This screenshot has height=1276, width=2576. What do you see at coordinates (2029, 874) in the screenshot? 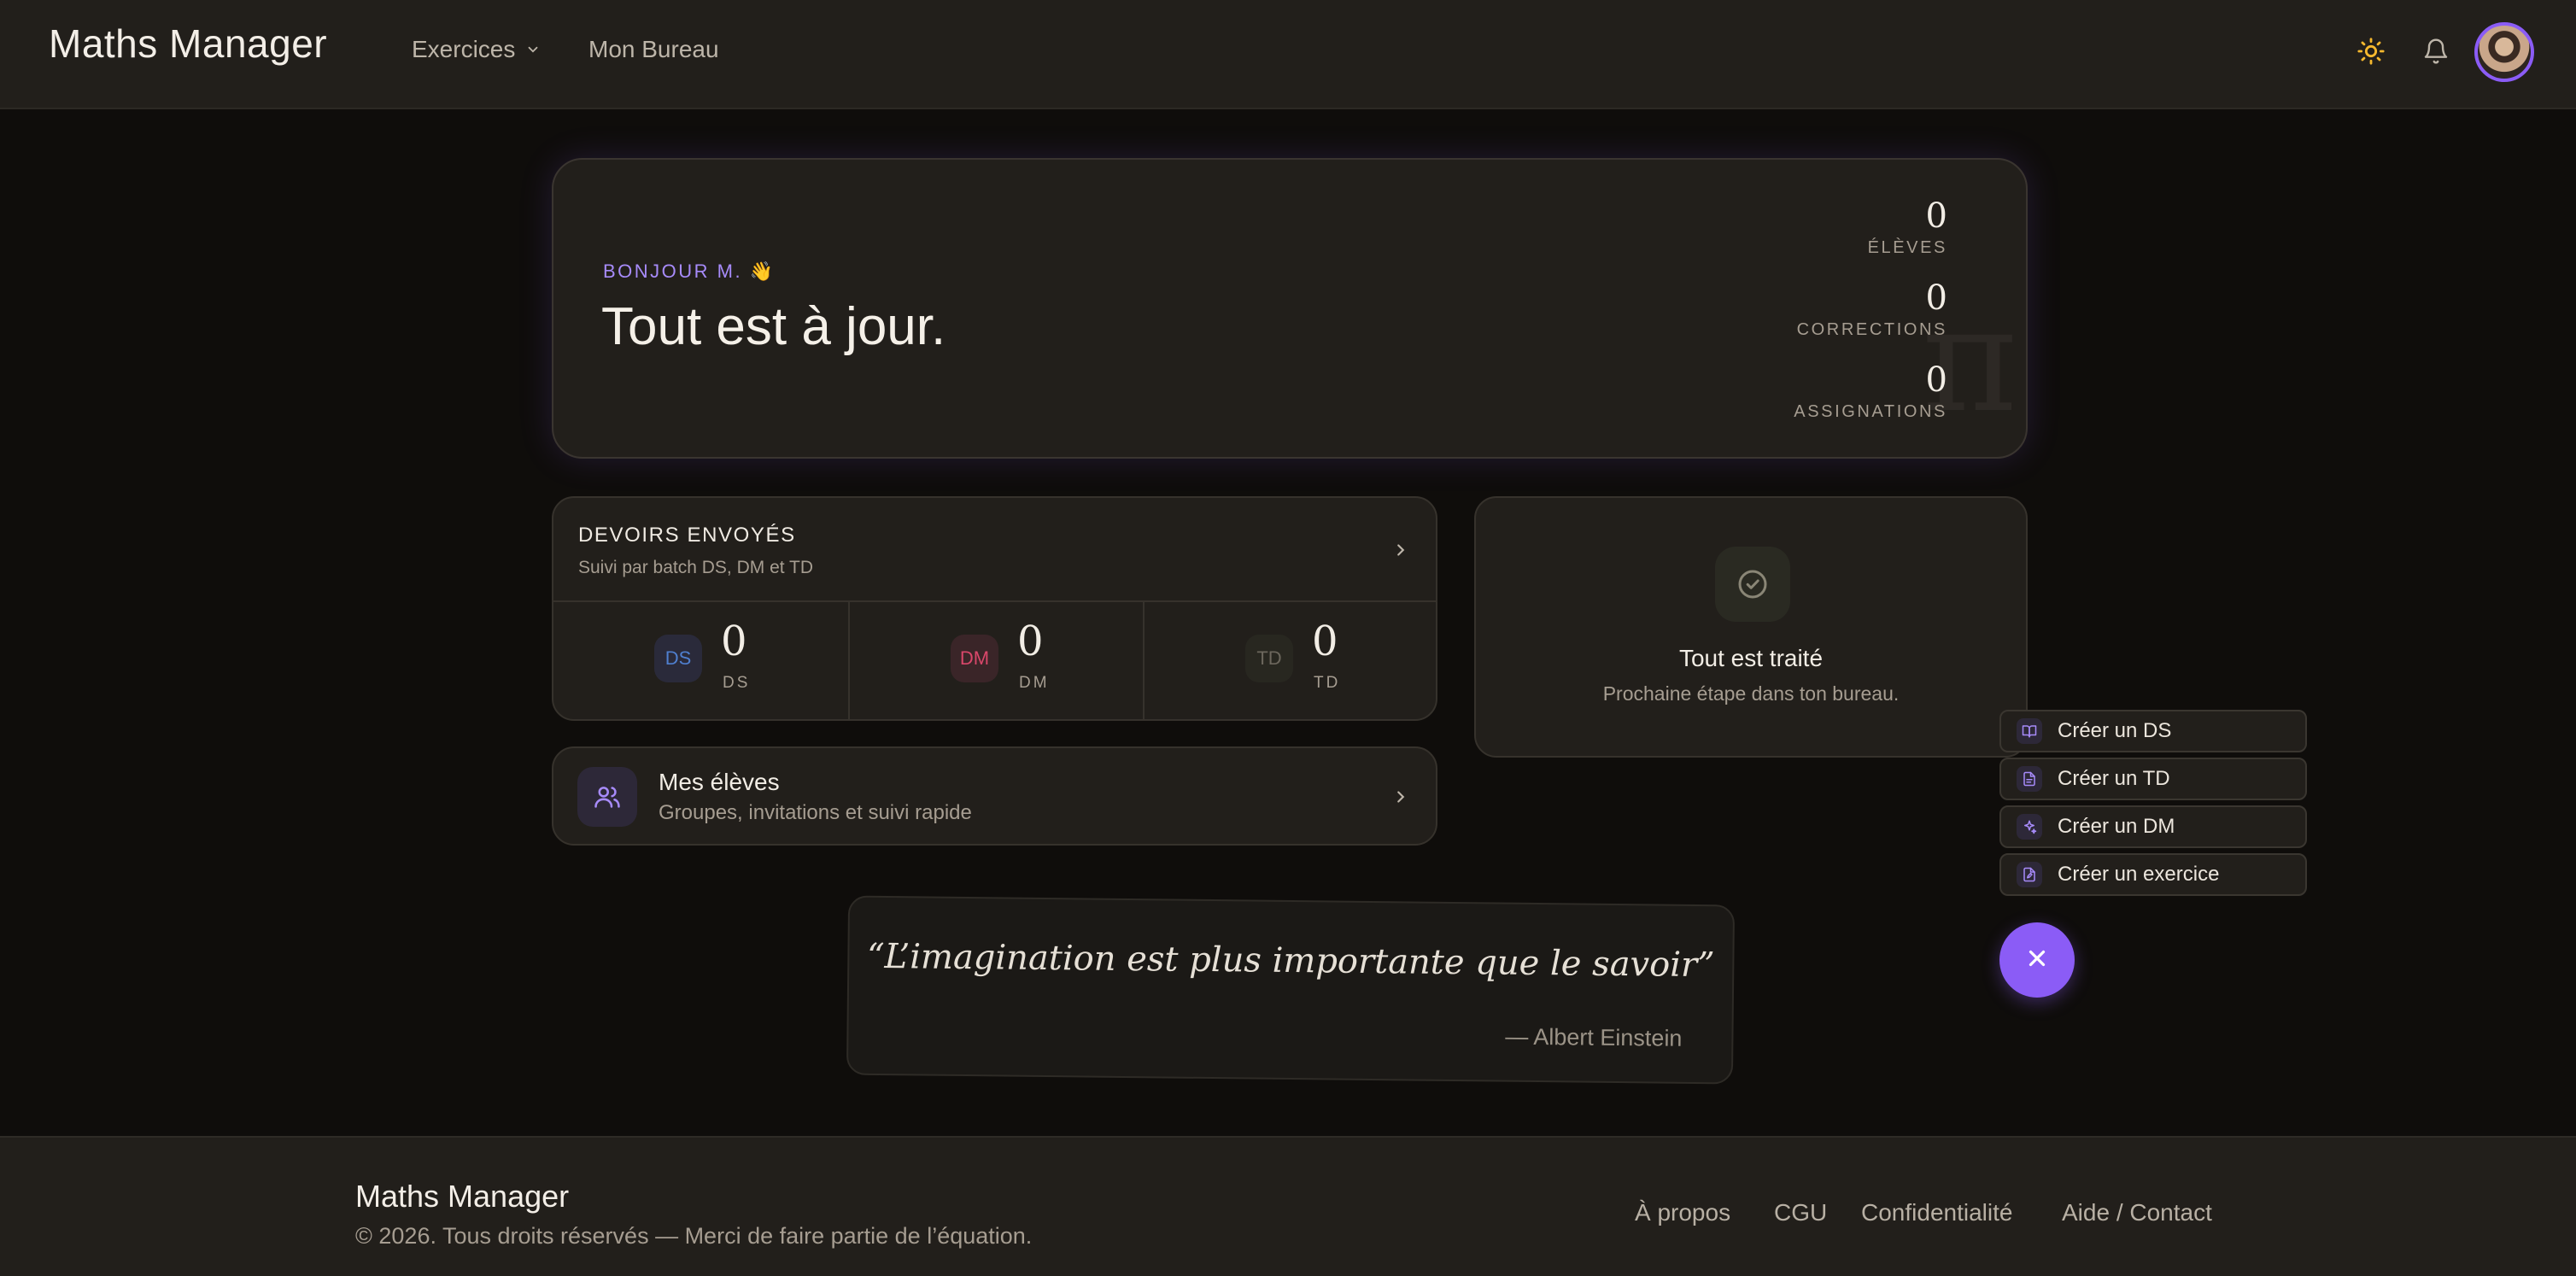
I see `file-edit-icon` at bounding box center [2029, 874].